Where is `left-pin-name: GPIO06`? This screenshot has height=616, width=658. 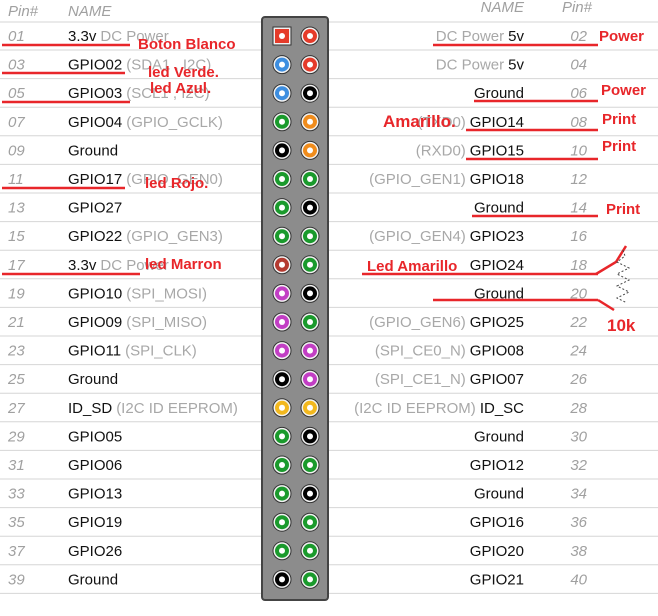
left-pin-name: GPIO06 is located at coordinates (95, 465).